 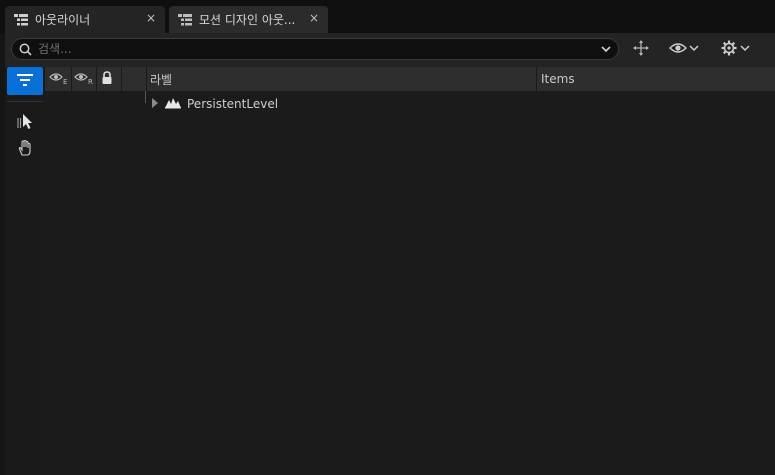 I want to click on tab-outliner: 아웃라이너 ×, so click(x=85, y=19).